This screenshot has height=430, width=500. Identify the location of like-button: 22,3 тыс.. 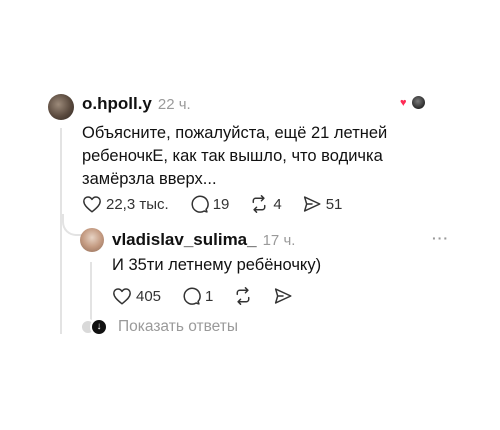
(125, 204).